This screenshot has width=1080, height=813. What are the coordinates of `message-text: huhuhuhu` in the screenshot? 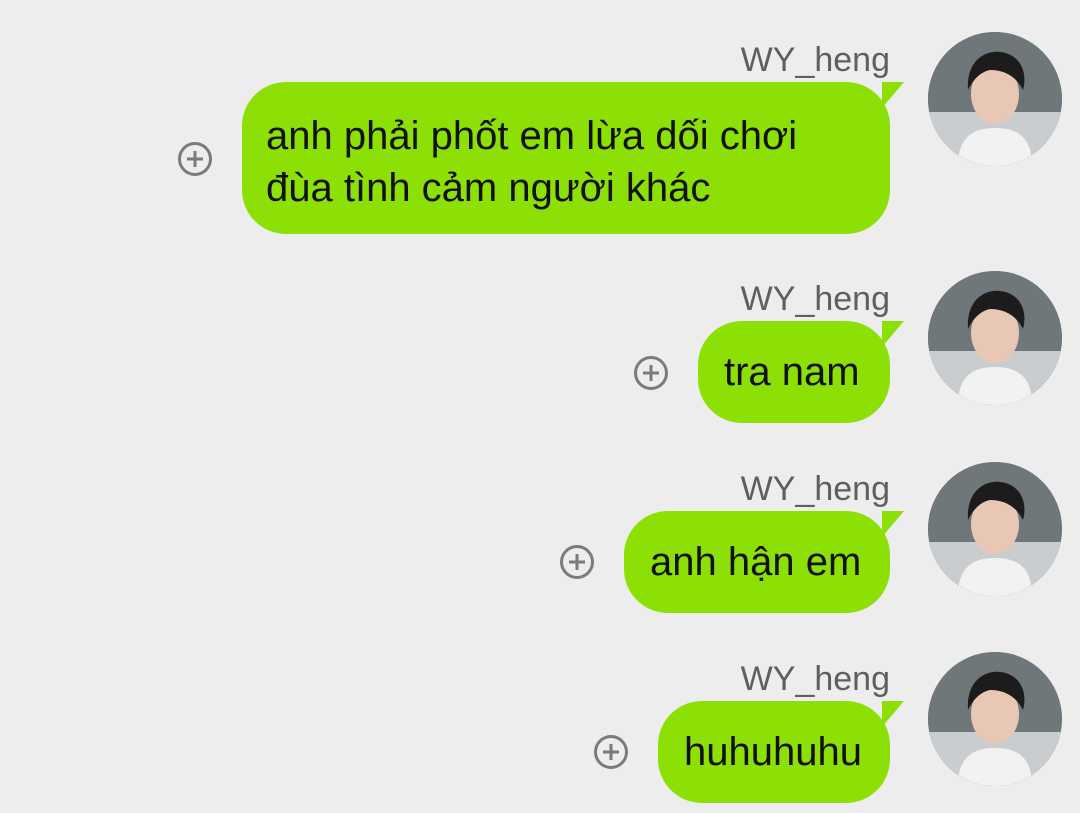 It's located at (773, 752).